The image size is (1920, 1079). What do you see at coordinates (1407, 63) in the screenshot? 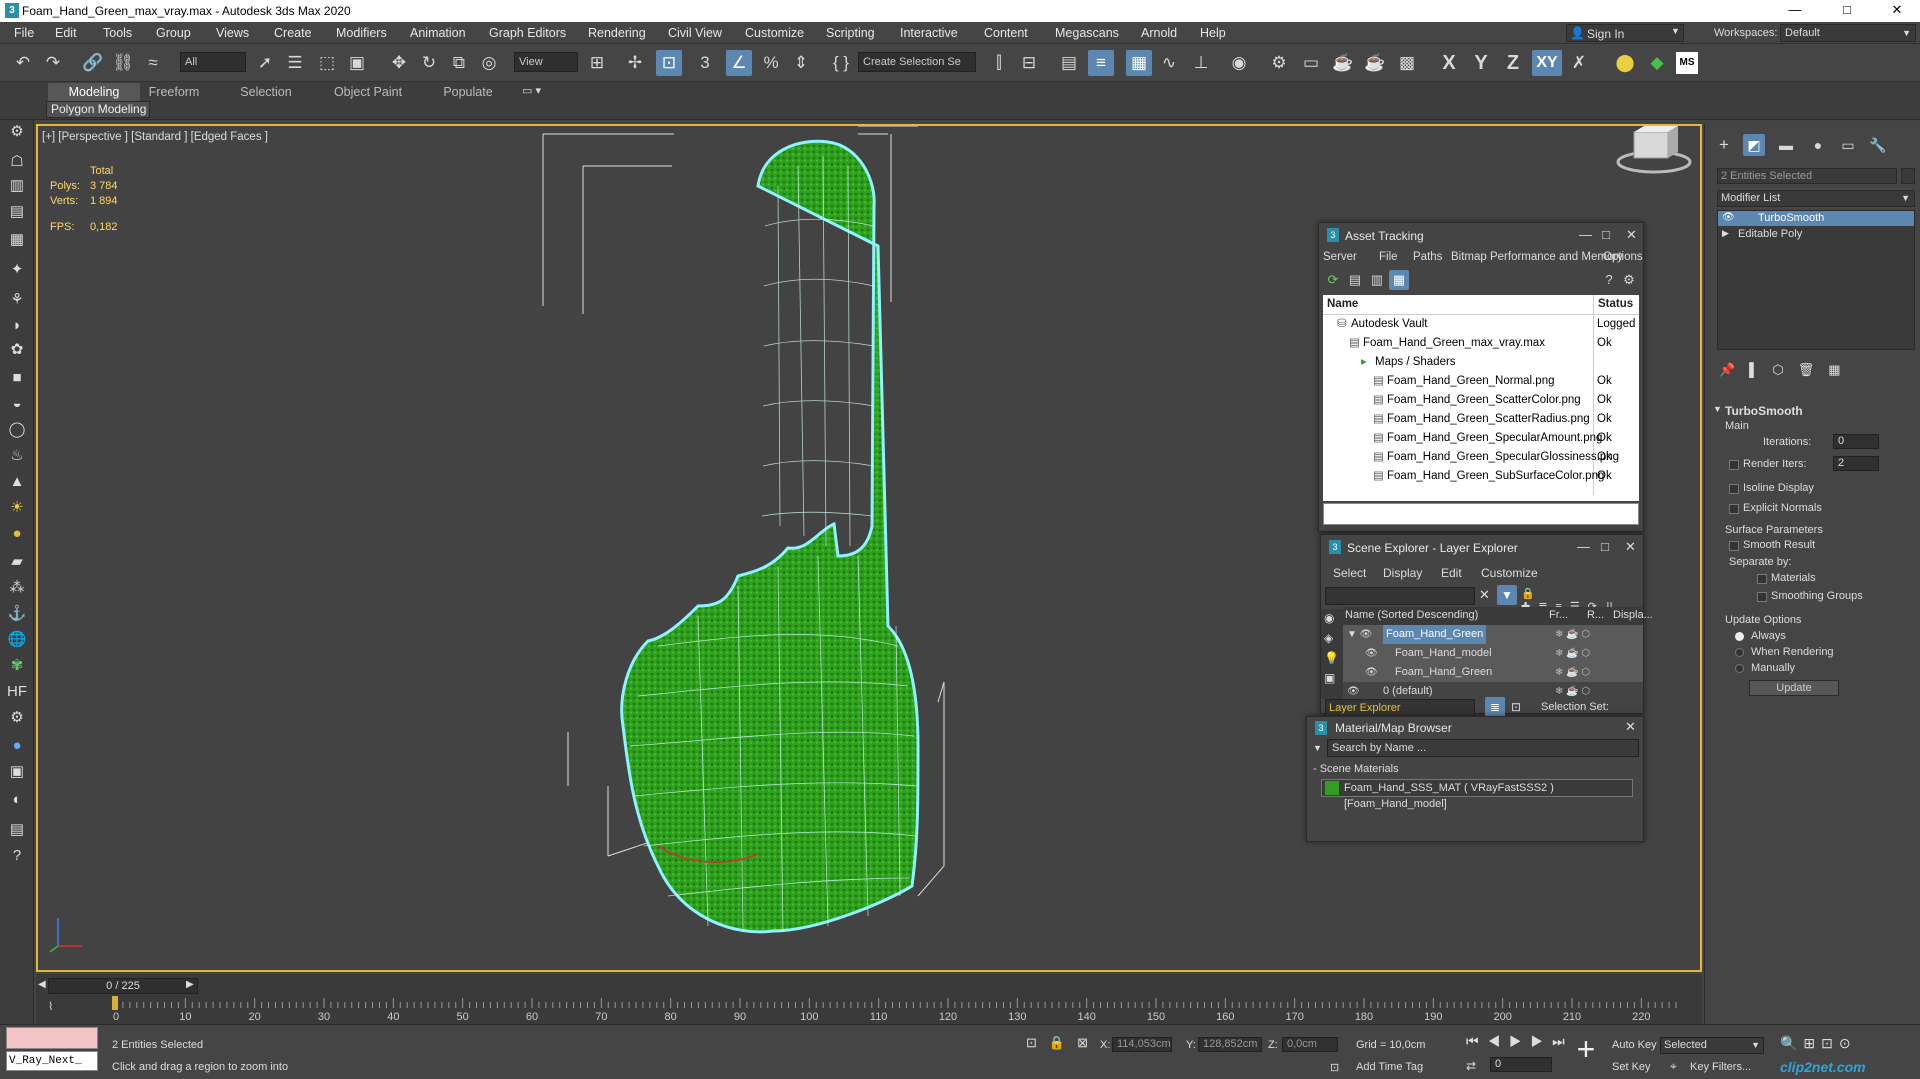
I see `render-grid-icon: ▩` at bounding box center [1407, 63].